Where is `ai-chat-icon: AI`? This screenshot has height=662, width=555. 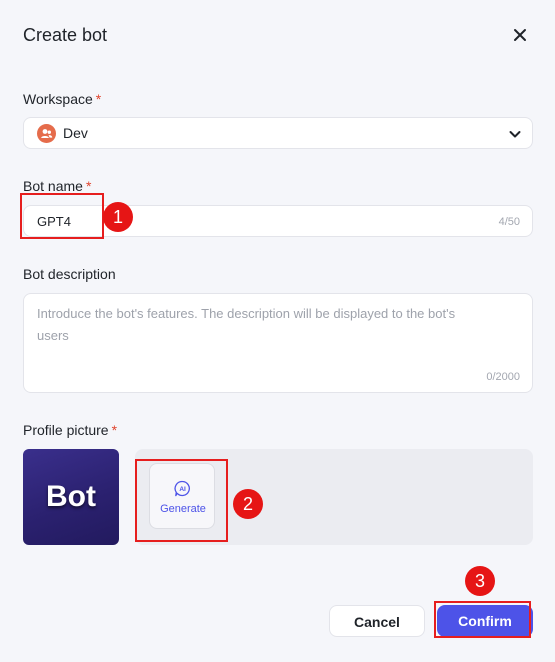 ai-chat-icon: AI is located at coordinates (182, 488).